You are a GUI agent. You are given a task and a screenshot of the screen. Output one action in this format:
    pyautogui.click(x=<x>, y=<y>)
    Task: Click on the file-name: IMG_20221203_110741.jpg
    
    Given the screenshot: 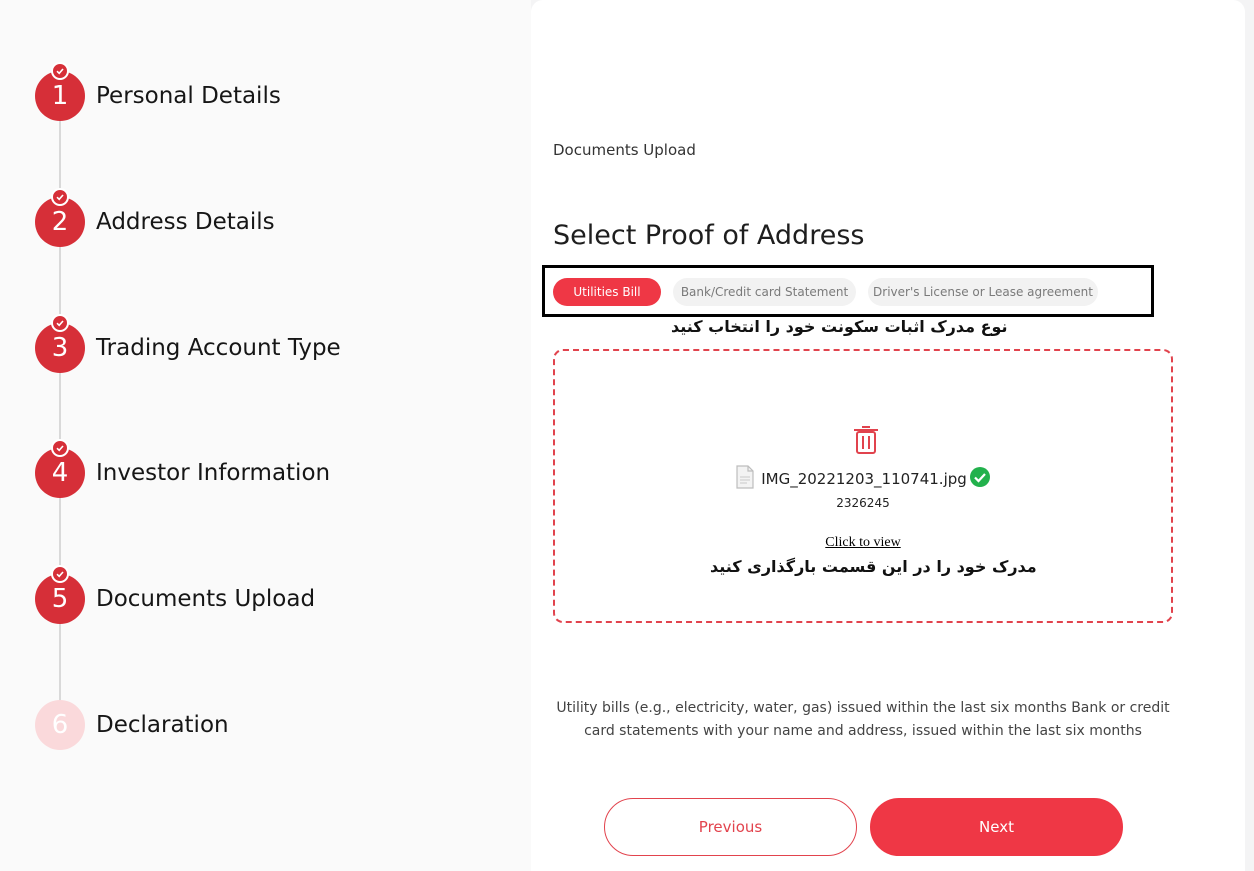 What is the action you would take?
    pyautogui.click(x=864, y=479)
    